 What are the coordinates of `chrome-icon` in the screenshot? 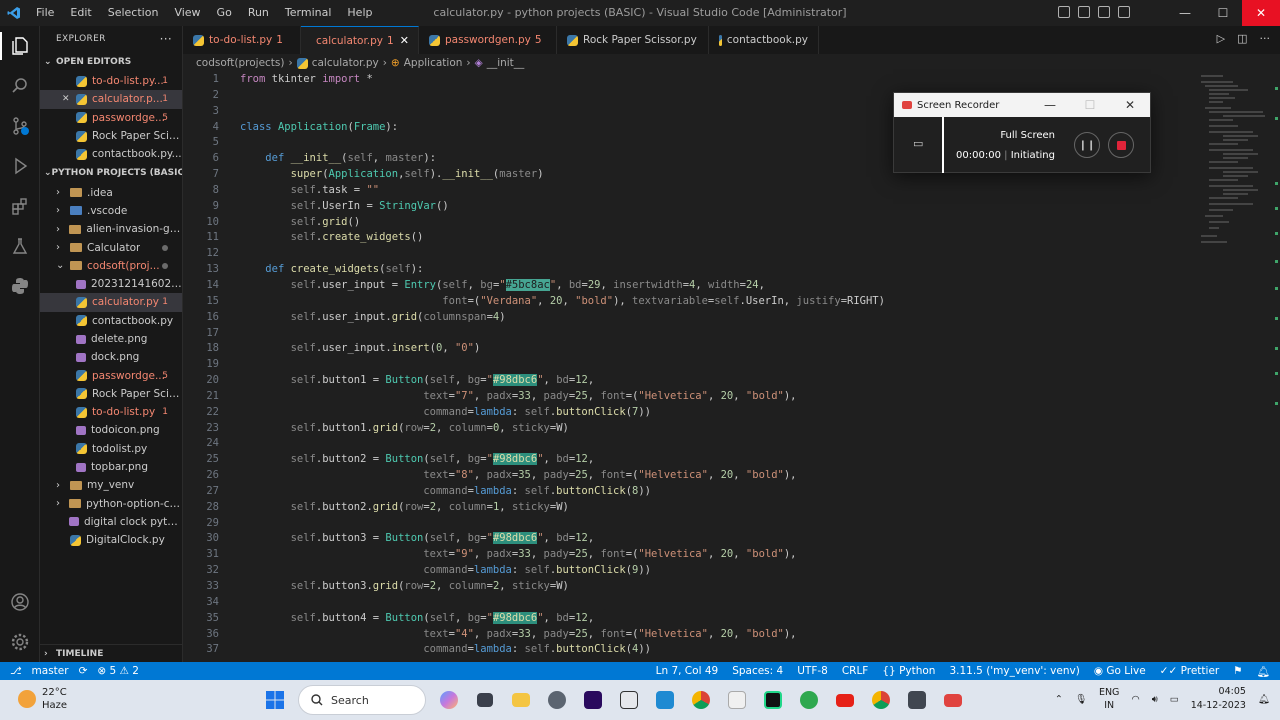 It's located at (701, 700).